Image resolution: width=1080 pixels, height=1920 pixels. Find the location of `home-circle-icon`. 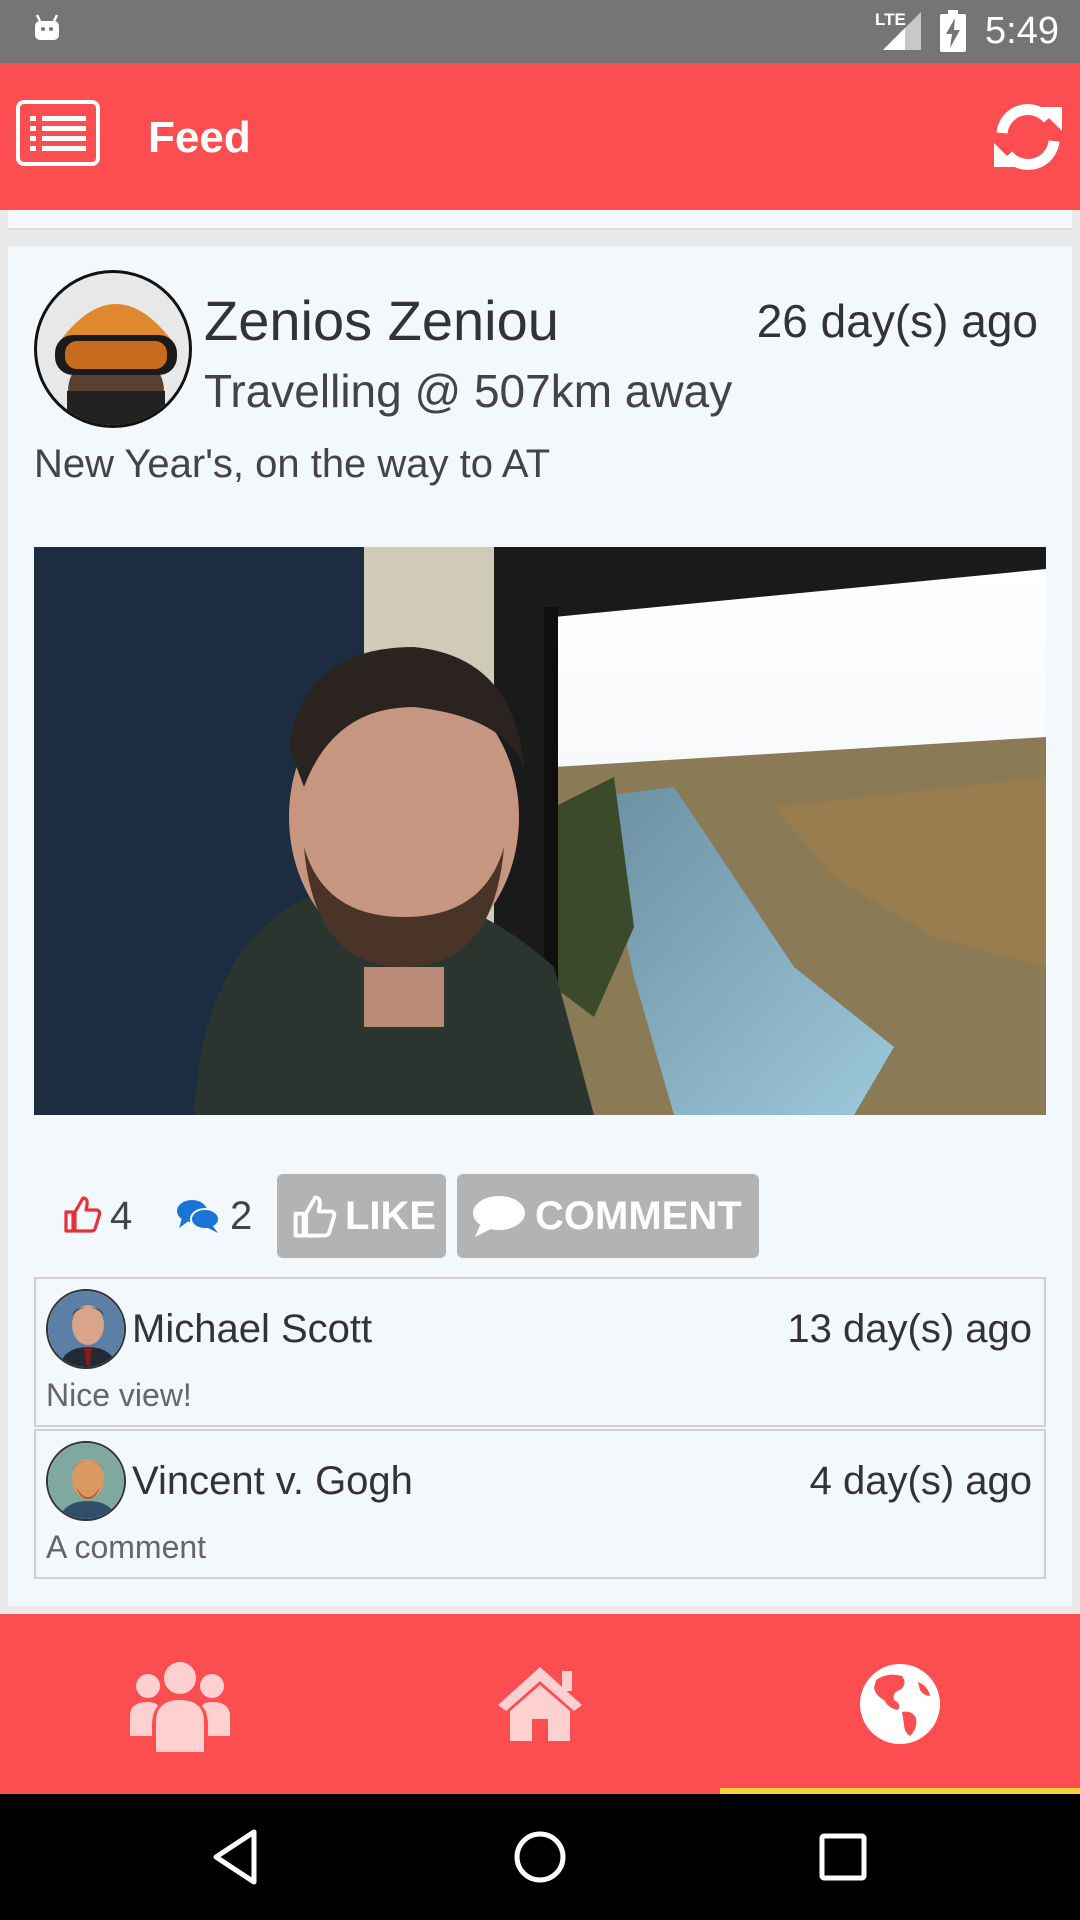

home-circle-icon is located at coordinates (540, 1857).